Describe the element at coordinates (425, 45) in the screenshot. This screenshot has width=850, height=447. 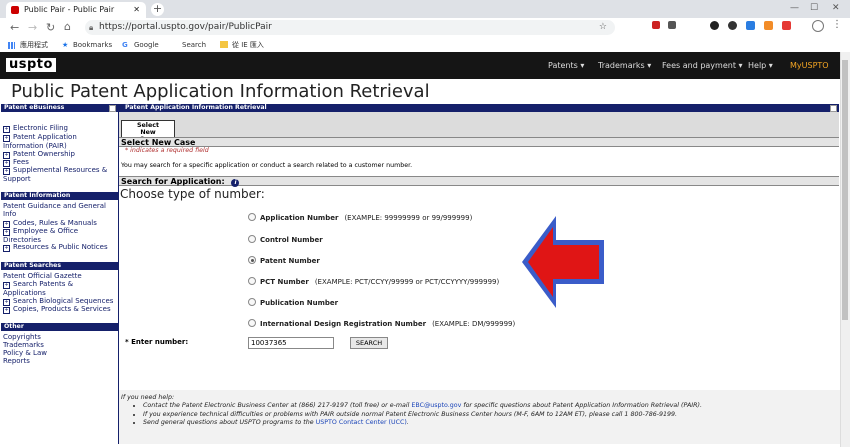
I see `bookmarks-bar: 應用程式 ★ Bookmarks G Google Search 從 IE 匯入` at that location.